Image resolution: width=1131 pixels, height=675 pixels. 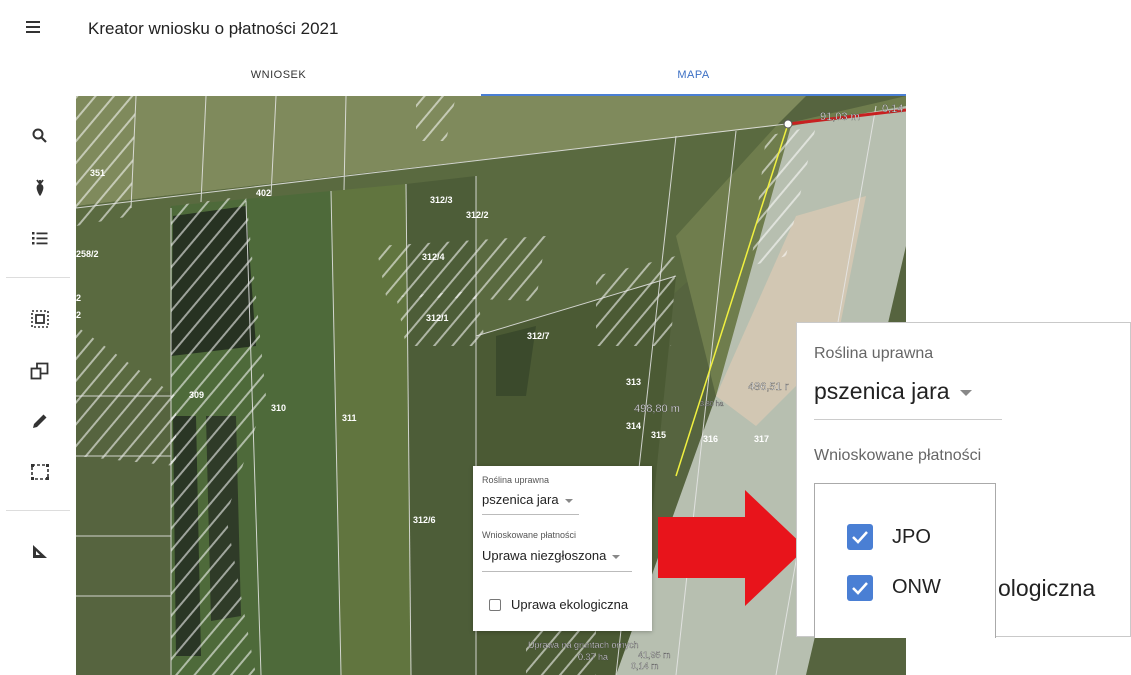 What do you see at coordinates (40, 188) in the screenshot?
I see `plant-icon` at bounding box center [40, 188].